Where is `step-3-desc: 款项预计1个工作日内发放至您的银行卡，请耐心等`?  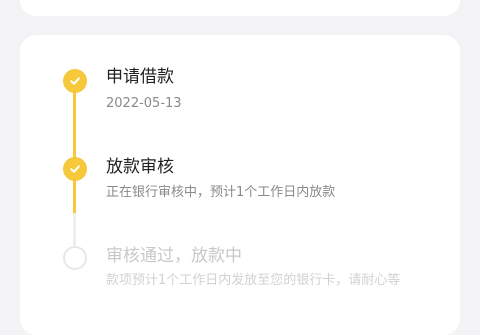
step-3-desc: 款项预计1个工作日内发放至您的银行卡，请耐心等 is located at coordinates (253, 280).